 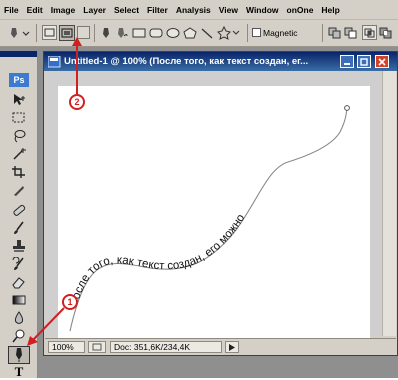 I want to click on callout-1: 1, so click(x=70, y=302).